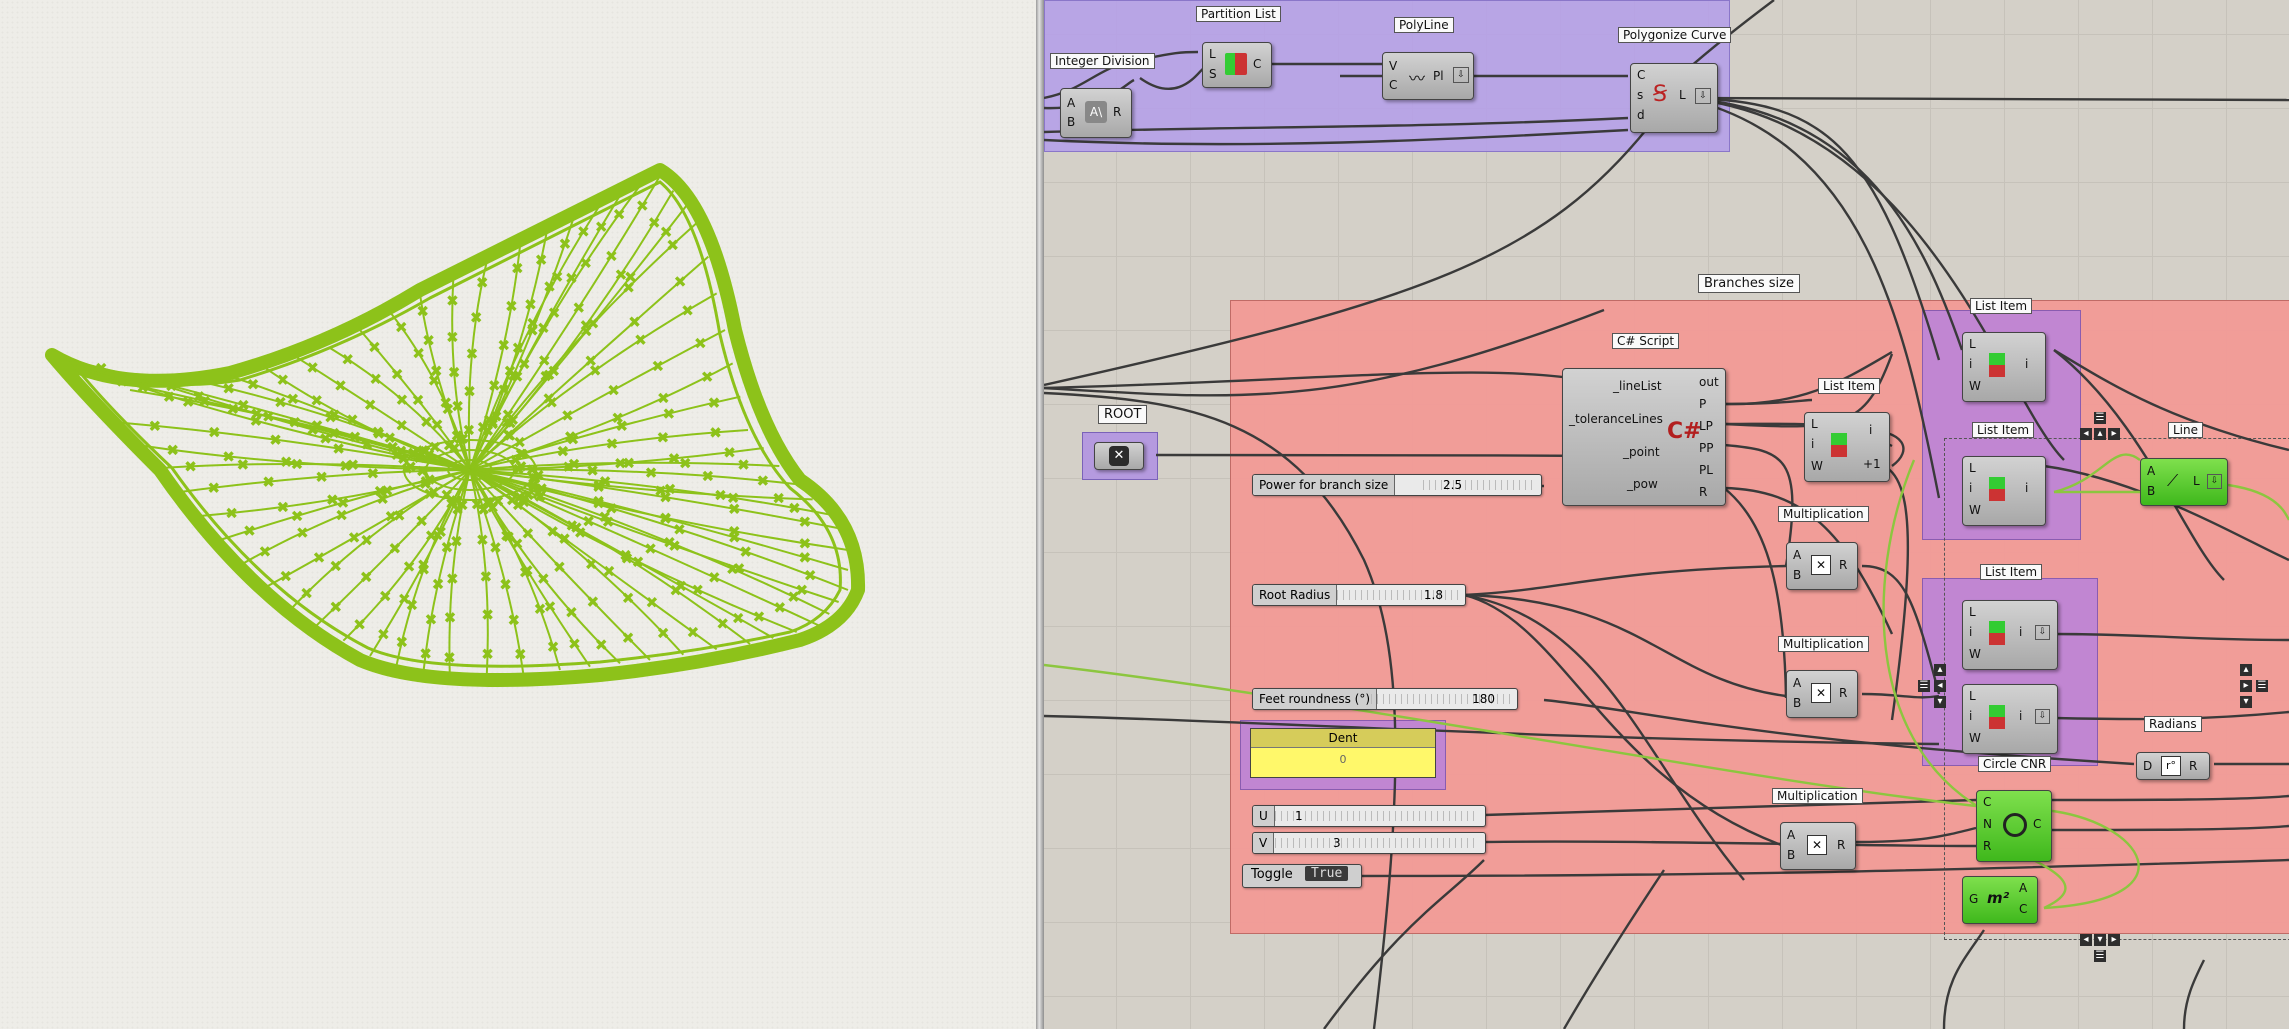 This screenshot has height=1029, width=2289. I want to click on port-pow: _pow, so click(1642, 484).